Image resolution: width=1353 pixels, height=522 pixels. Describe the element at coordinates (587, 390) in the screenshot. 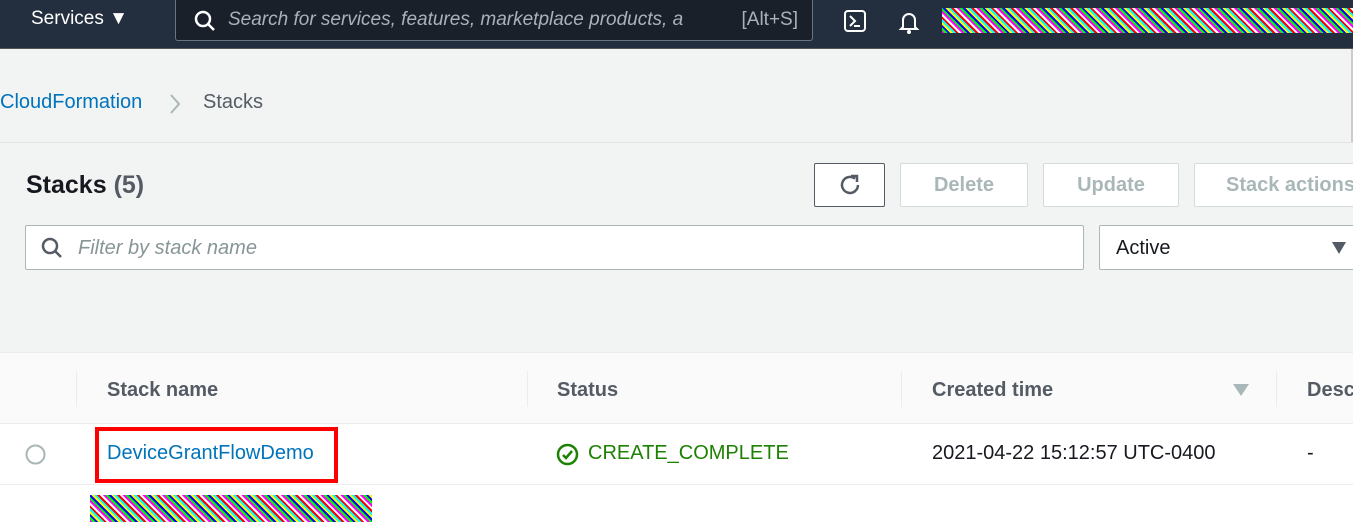

I see `column-status: Status` at that location.